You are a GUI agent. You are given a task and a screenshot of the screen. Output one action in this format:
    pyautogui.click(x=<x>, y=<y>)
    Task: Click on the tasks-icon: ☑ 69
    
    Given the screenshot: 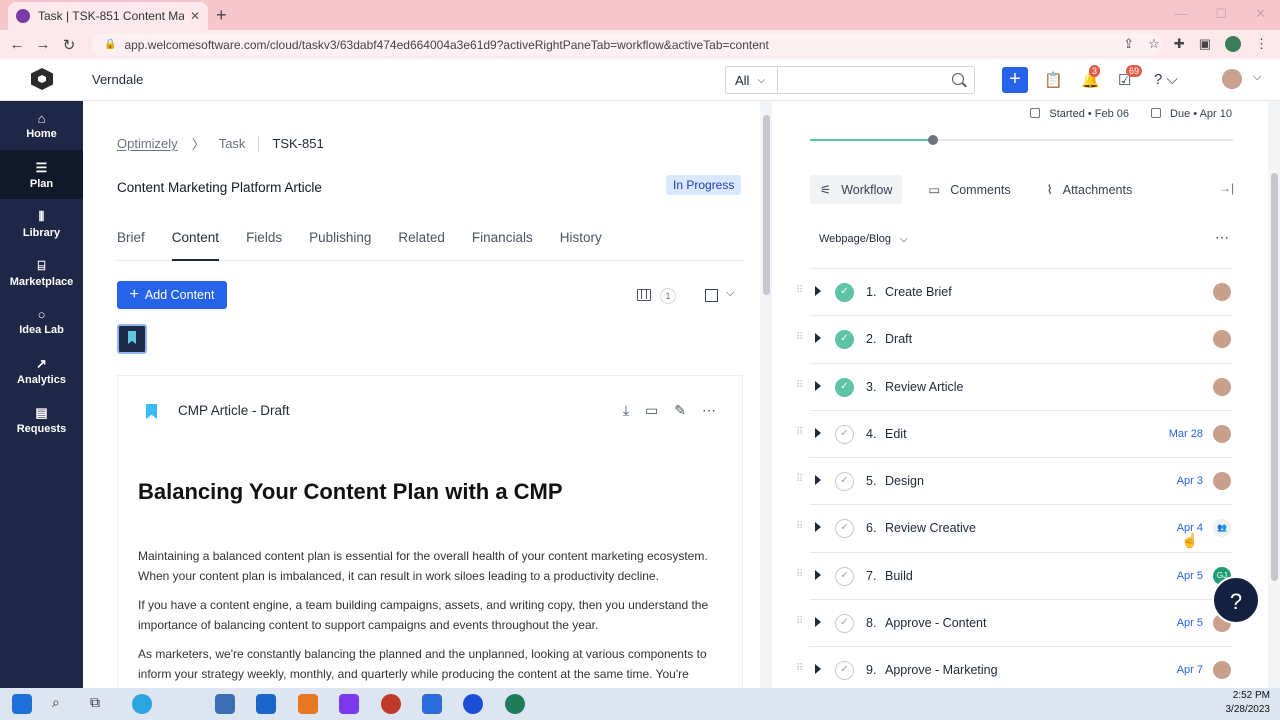 What is the action you would take?
    pyautogui.click(x=1130, y=77)
    